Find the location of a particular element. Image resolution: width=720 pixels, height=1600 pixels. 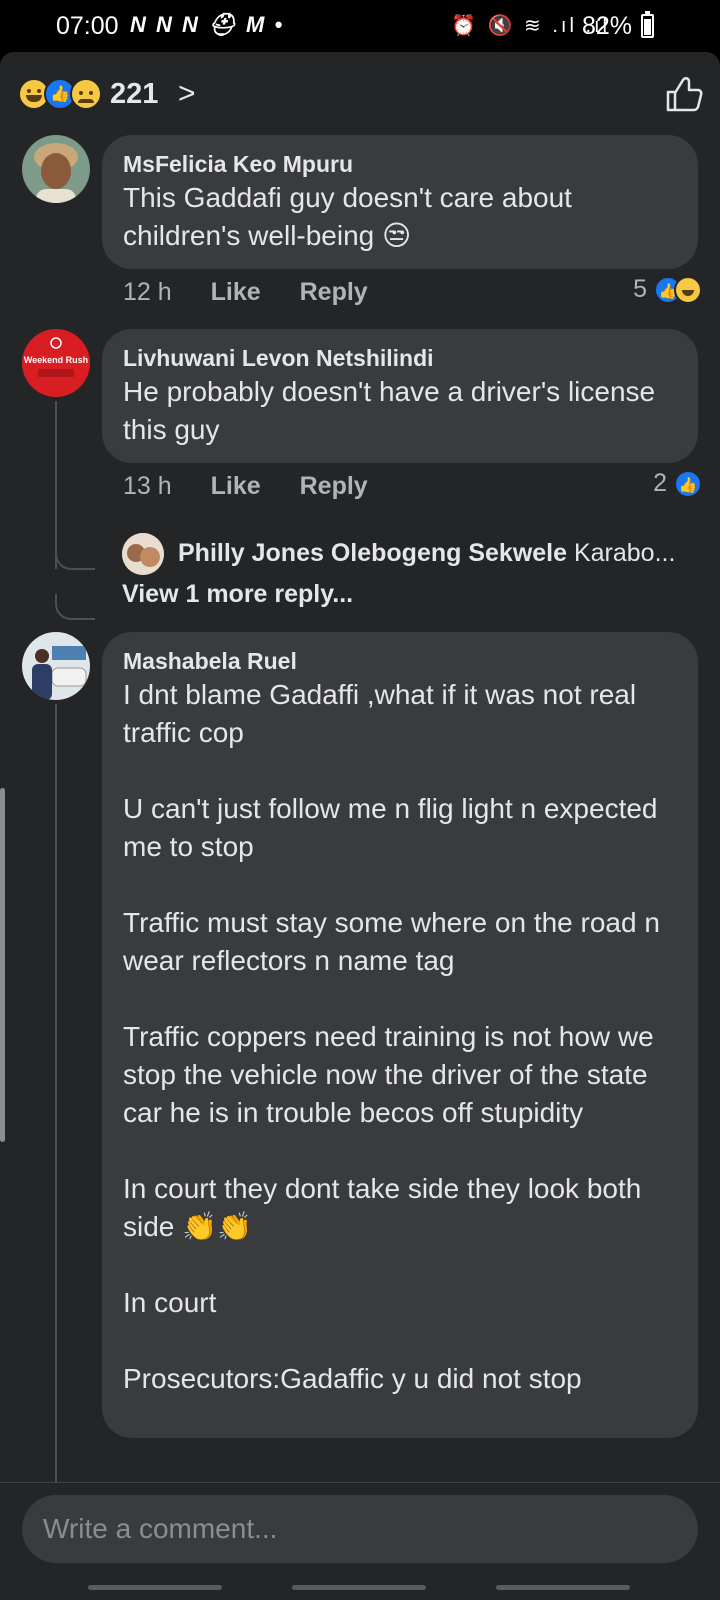

comment-reaction-count: 2 is located at coordinates (660, 483).